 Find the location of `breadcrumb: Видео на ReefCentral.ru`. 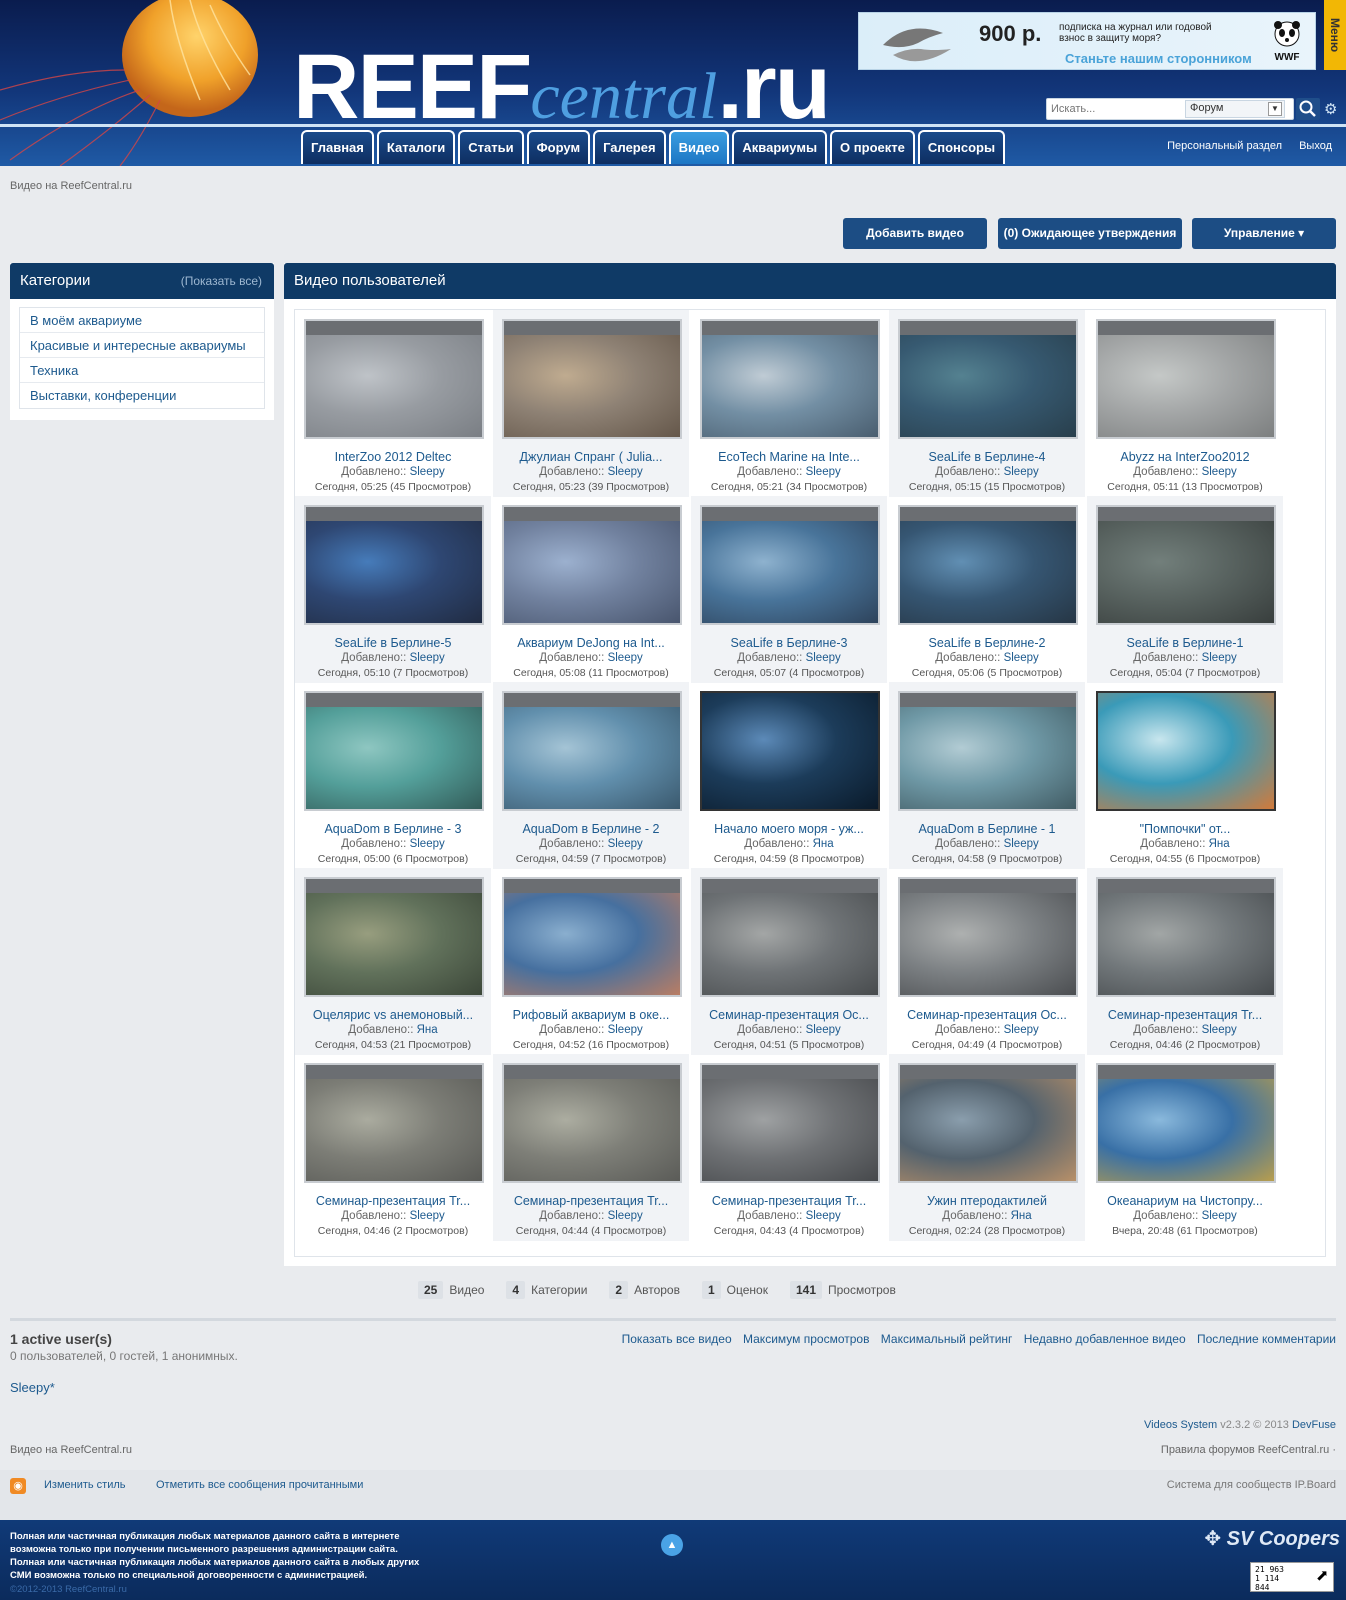

breadcrumb: Видео на ReefCentral.ru is located at coordinates (71, 186).